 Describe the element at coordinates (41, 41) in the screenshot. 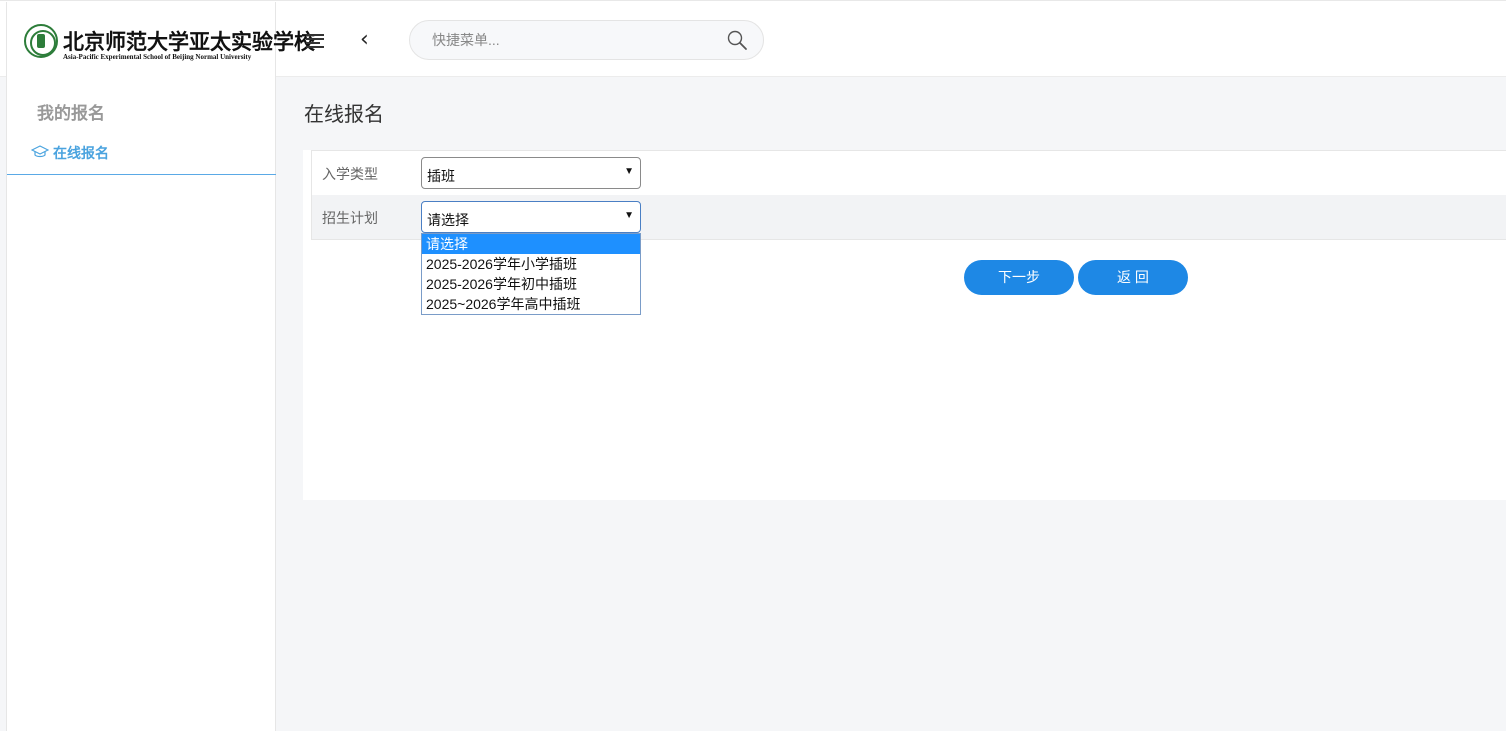

I see `school-emblem-icon` at that location.